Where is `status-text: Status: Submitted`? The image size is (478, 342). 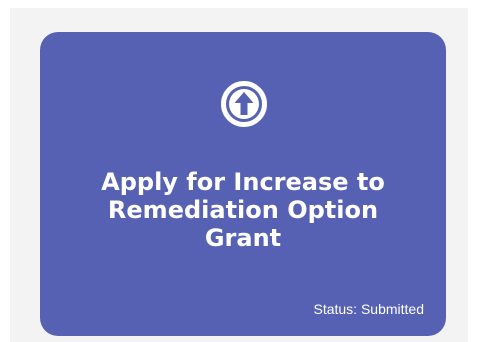 status-text: Status: Submitted is located at coordinates (368, 309).